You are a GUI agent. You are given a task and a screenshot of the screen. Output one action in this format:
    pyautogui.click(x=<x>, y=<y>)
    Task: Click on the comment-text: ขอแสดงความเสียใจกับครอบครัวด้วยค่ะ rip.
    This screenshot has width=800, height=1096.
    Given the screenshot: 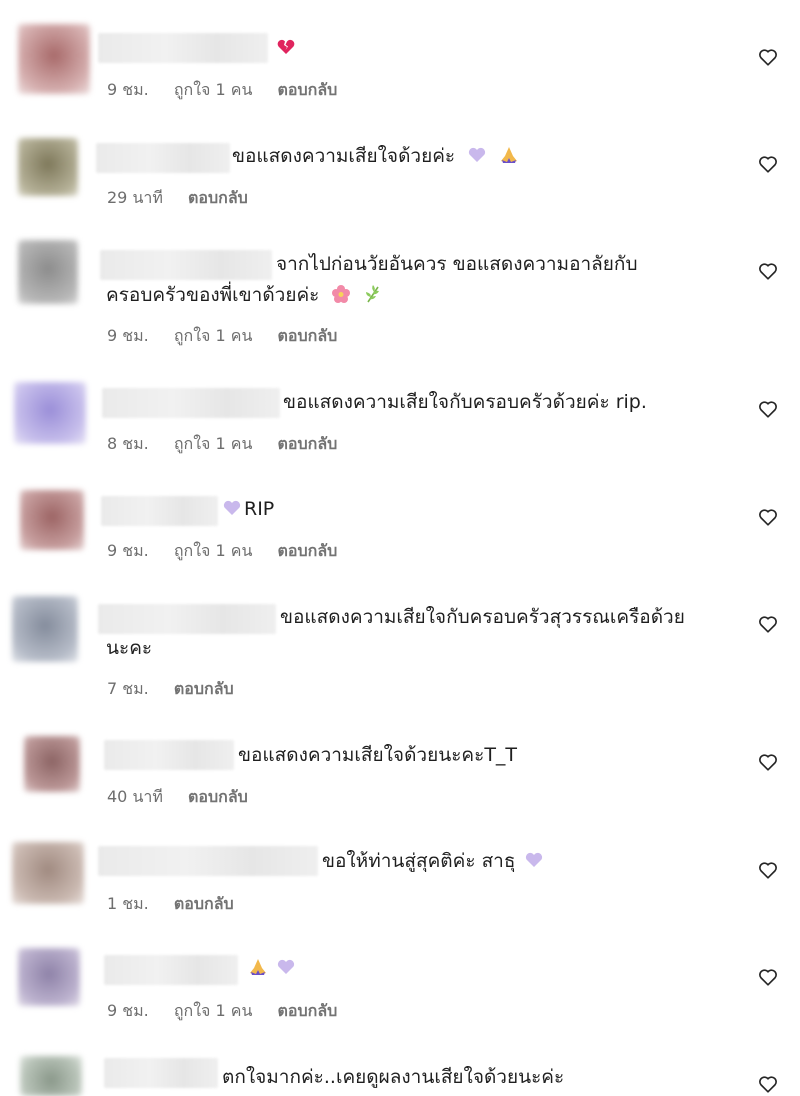 What is the action you would take?
    pyautogui.click(x=465, y=402)
    